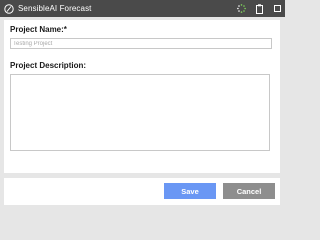 The image size is (320, 240). What do you see at coordinates (55, 8) in the screenshot?
I see `window-title: SensibleAI Forecast` at bounding box center [55, 8].